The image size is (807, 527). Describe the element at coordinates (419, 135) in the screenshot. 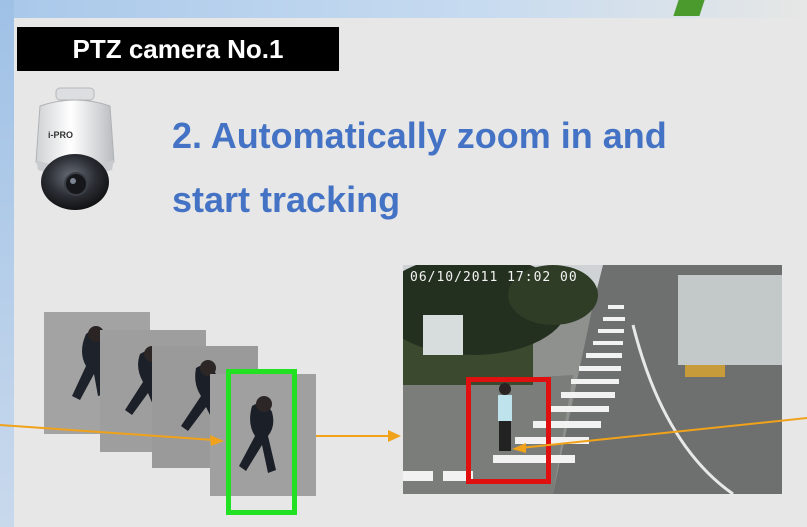

I see `headline-line-1: 2. Automatically zoom in and` at that location.